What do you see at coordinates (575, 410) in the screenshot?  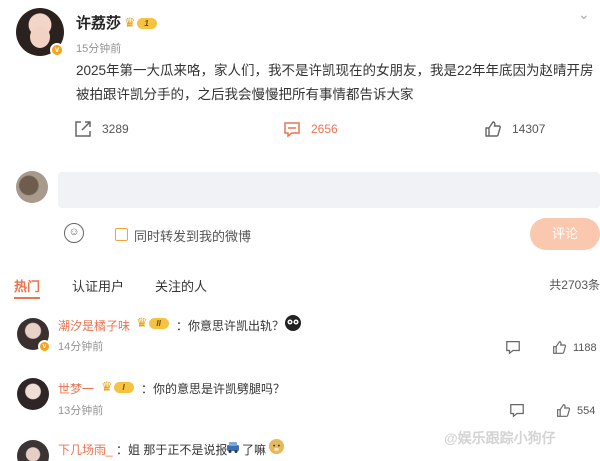 I see `comment-like-button: 554` at bounding box center [575, 410].